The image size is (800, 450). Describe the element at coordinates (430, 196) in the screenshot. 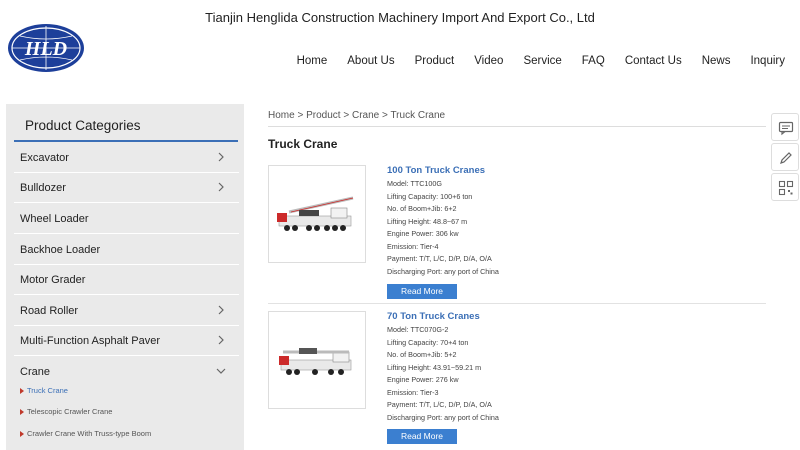

I see `product-spec: Lifting Capacity: 100+6 ton` at that location.